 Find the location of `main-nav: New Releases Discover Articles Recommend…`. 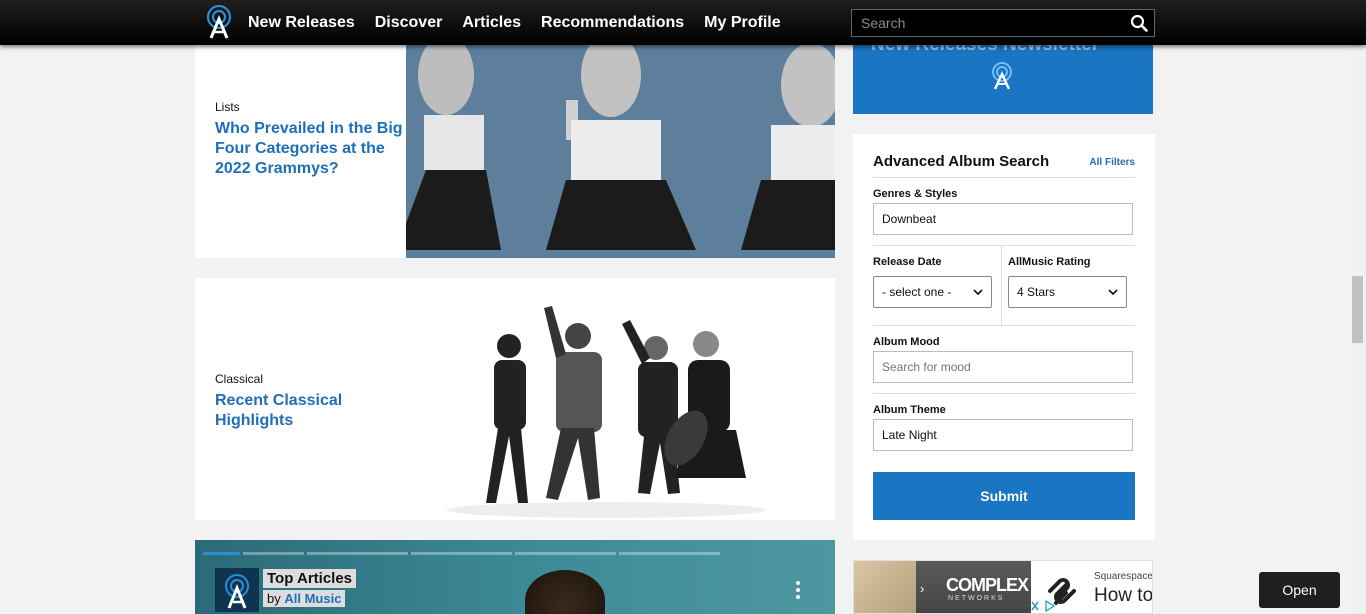

main-nav: New Releases Discover Articles Recommend… is located at coordinates (524, 22).